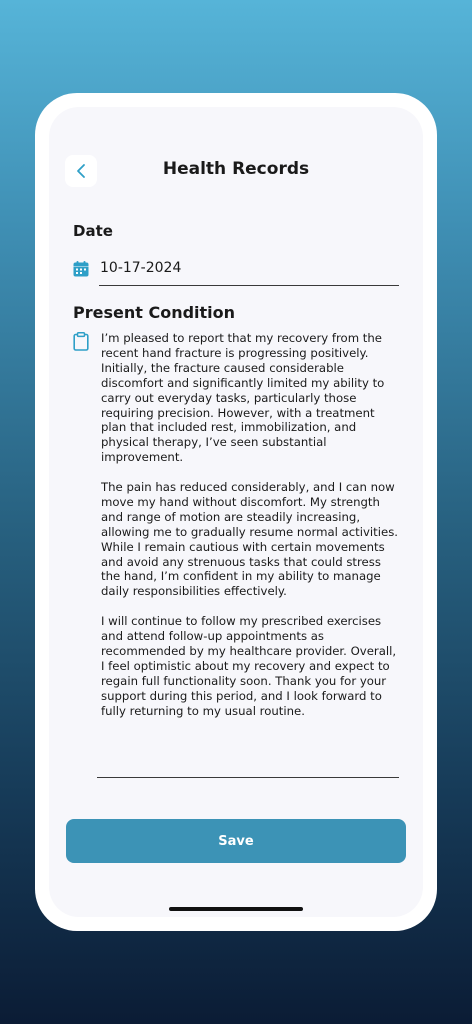 This screenshot has width=472, height=1024. Describe the element at coordinates (248, 777) in the screenshot. I see `condition-underline` at that location.